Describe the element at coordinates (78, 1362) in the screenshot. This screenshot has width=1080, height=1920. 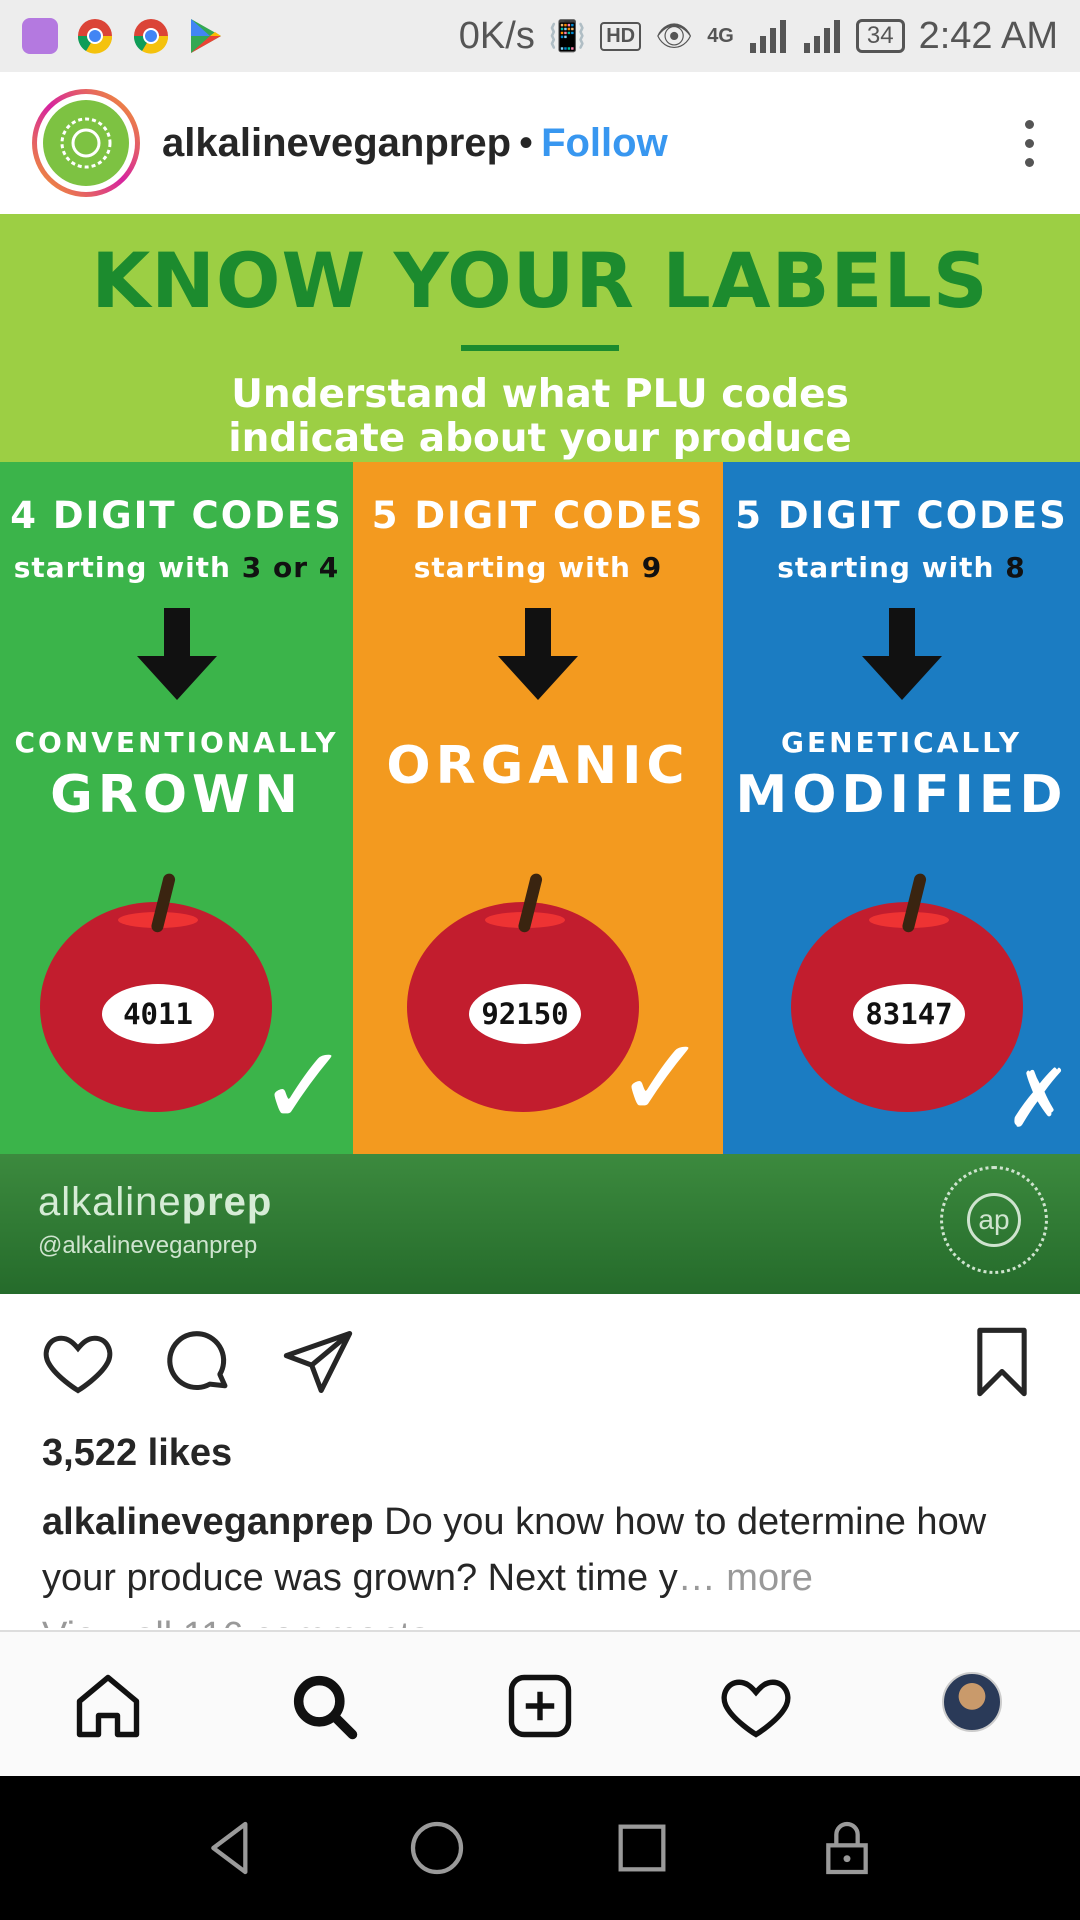
I see `heart-icon` at that location.